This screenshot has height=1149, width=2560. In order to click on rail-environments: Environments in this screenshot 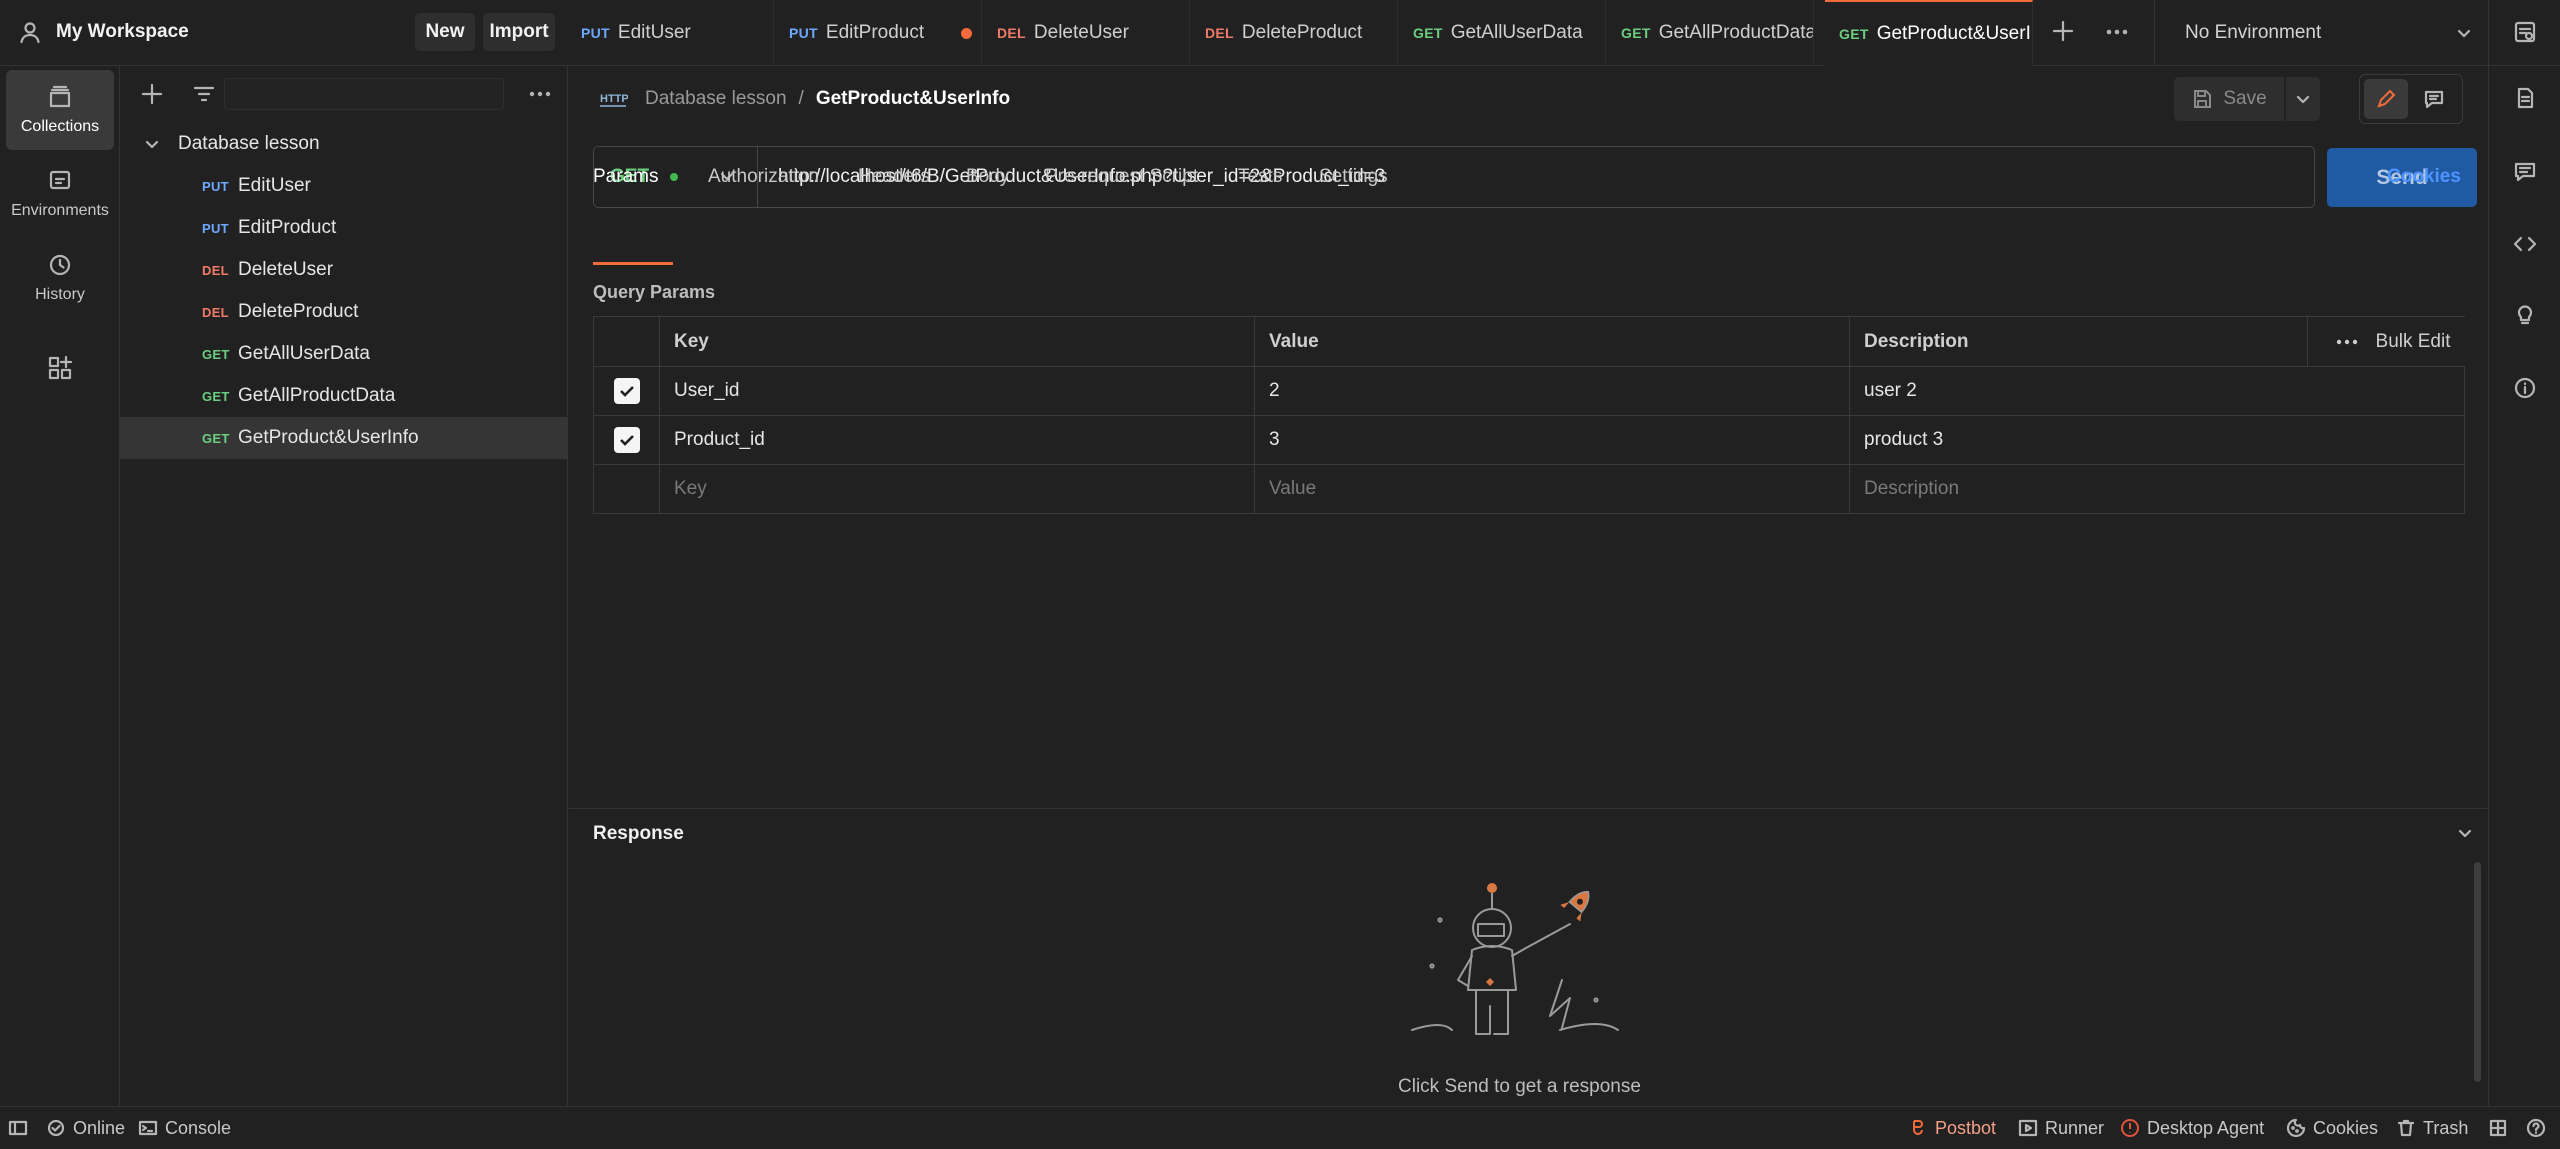, I will do `click(60, 194)`.